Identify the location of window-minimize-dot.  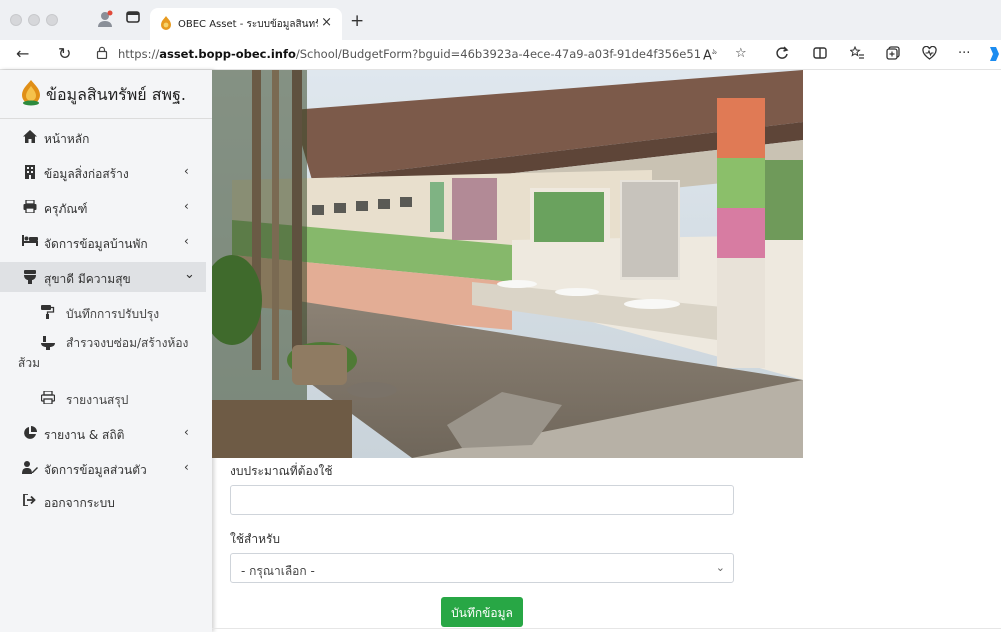
(34, 20).